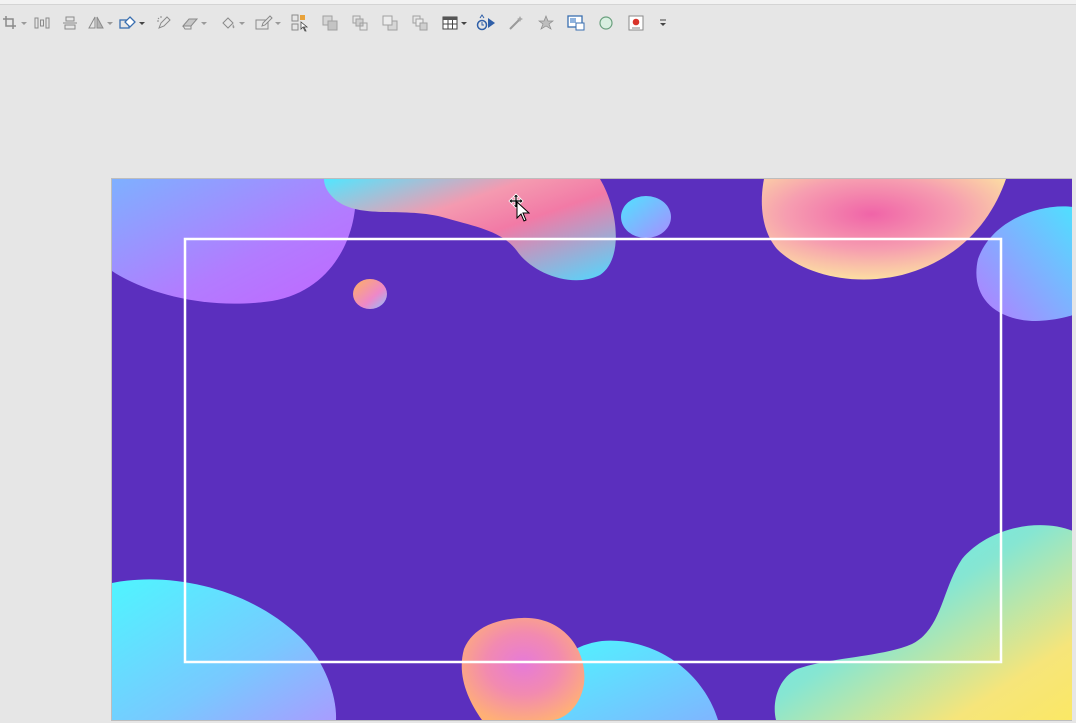 The height and width of the screenshot is (723, 1076). I want to click on crop-icon, so click(10, 23).